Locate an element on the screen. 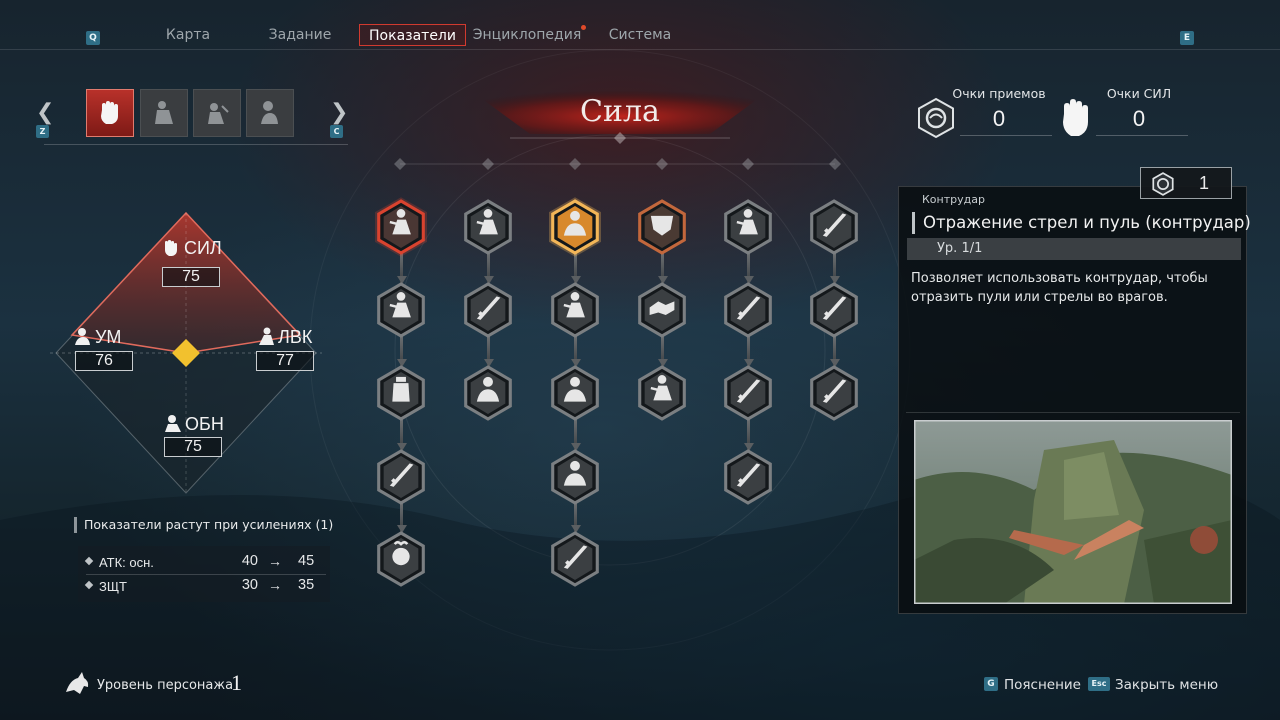 This screenshot has width=1280, height=720. category-dexterity-button is located at coordinates (164, 113).